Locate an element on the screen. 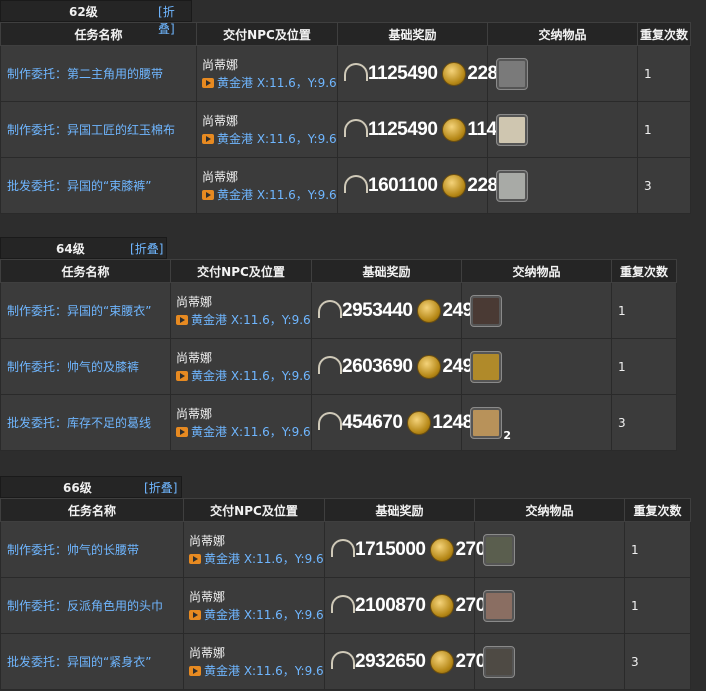 Image resolution: width=706 pixels, height=691 pixels. headscarf-item-icon is located at coordinates (499, 605).